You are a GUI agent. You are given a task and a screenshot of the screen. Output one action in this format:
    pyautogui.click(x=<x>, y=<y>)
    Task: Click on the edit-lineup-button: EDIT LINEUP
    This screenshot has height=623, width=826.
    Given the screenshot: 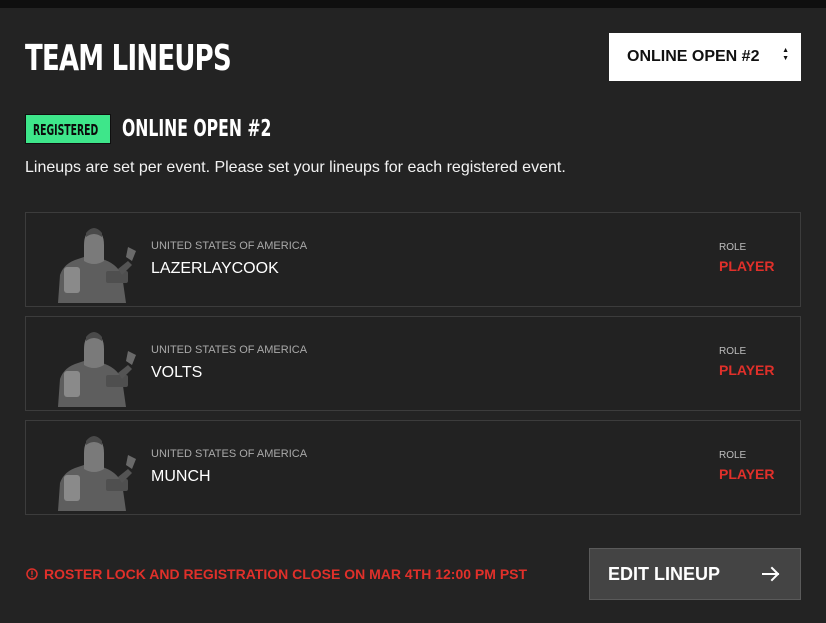 What is the action you would take?
    pyautogui.click(x=695, y=574)
    